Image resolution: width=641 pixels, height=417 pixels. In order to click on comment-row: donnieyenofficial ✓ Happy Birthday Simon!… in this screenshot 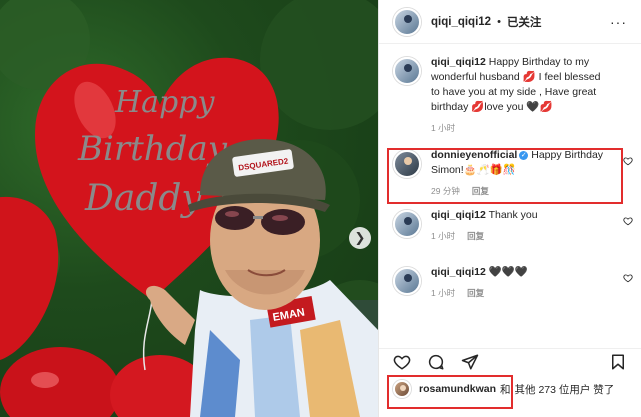, I will do `click(510, 178)`.